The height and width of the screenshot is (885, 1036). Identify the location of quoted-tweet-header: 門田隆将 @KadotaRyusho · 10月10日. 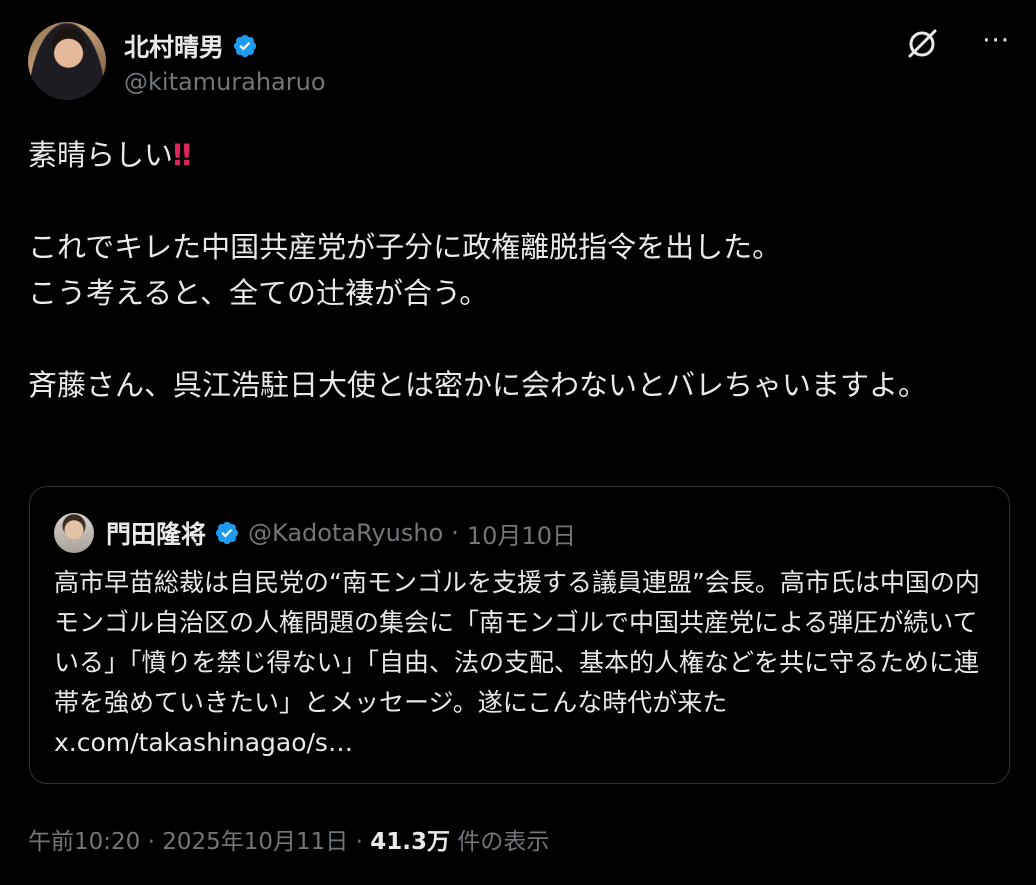
(315, 533).